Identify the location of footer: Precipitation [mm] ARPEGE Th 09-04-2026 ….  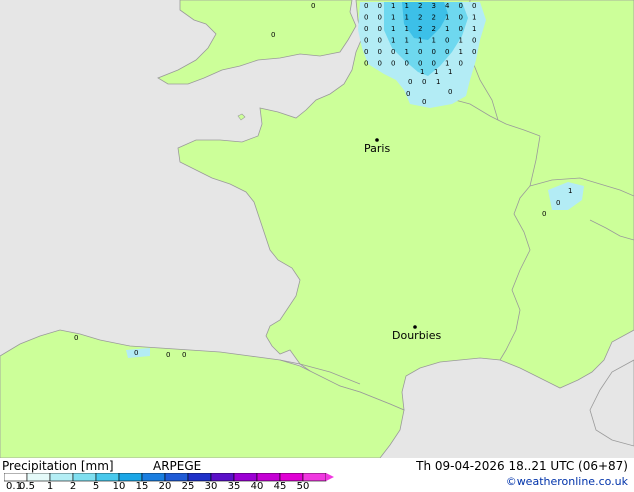
(317, 475).